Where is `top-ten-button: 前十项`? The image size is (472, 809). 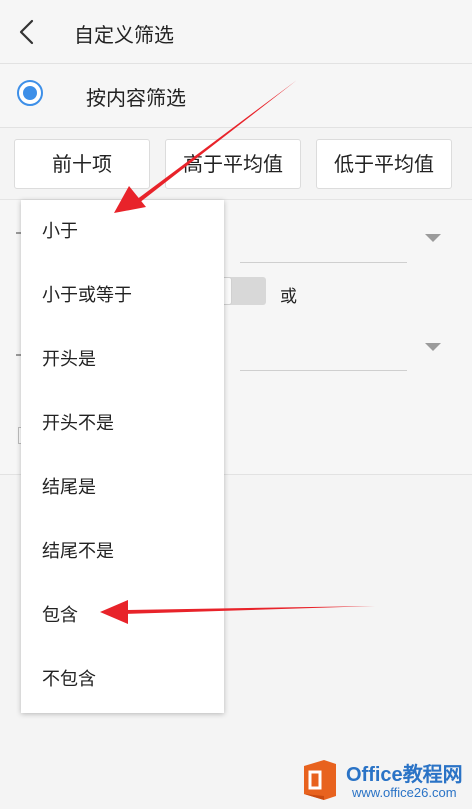 top-ten-button: 前十项 is located at coordinates (82, 164).